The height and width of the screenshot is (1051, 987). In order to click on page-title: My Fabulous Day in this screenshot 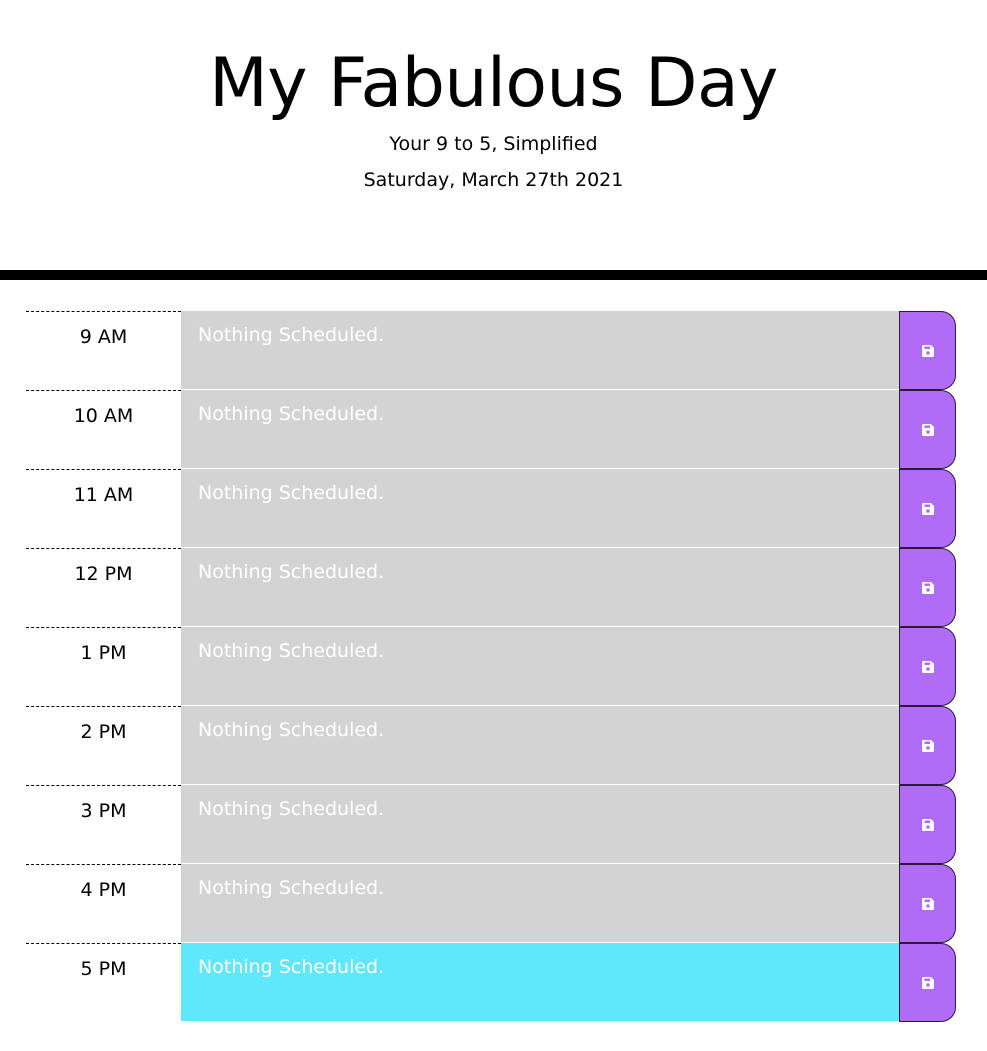, I will do `click(493, 83)`.